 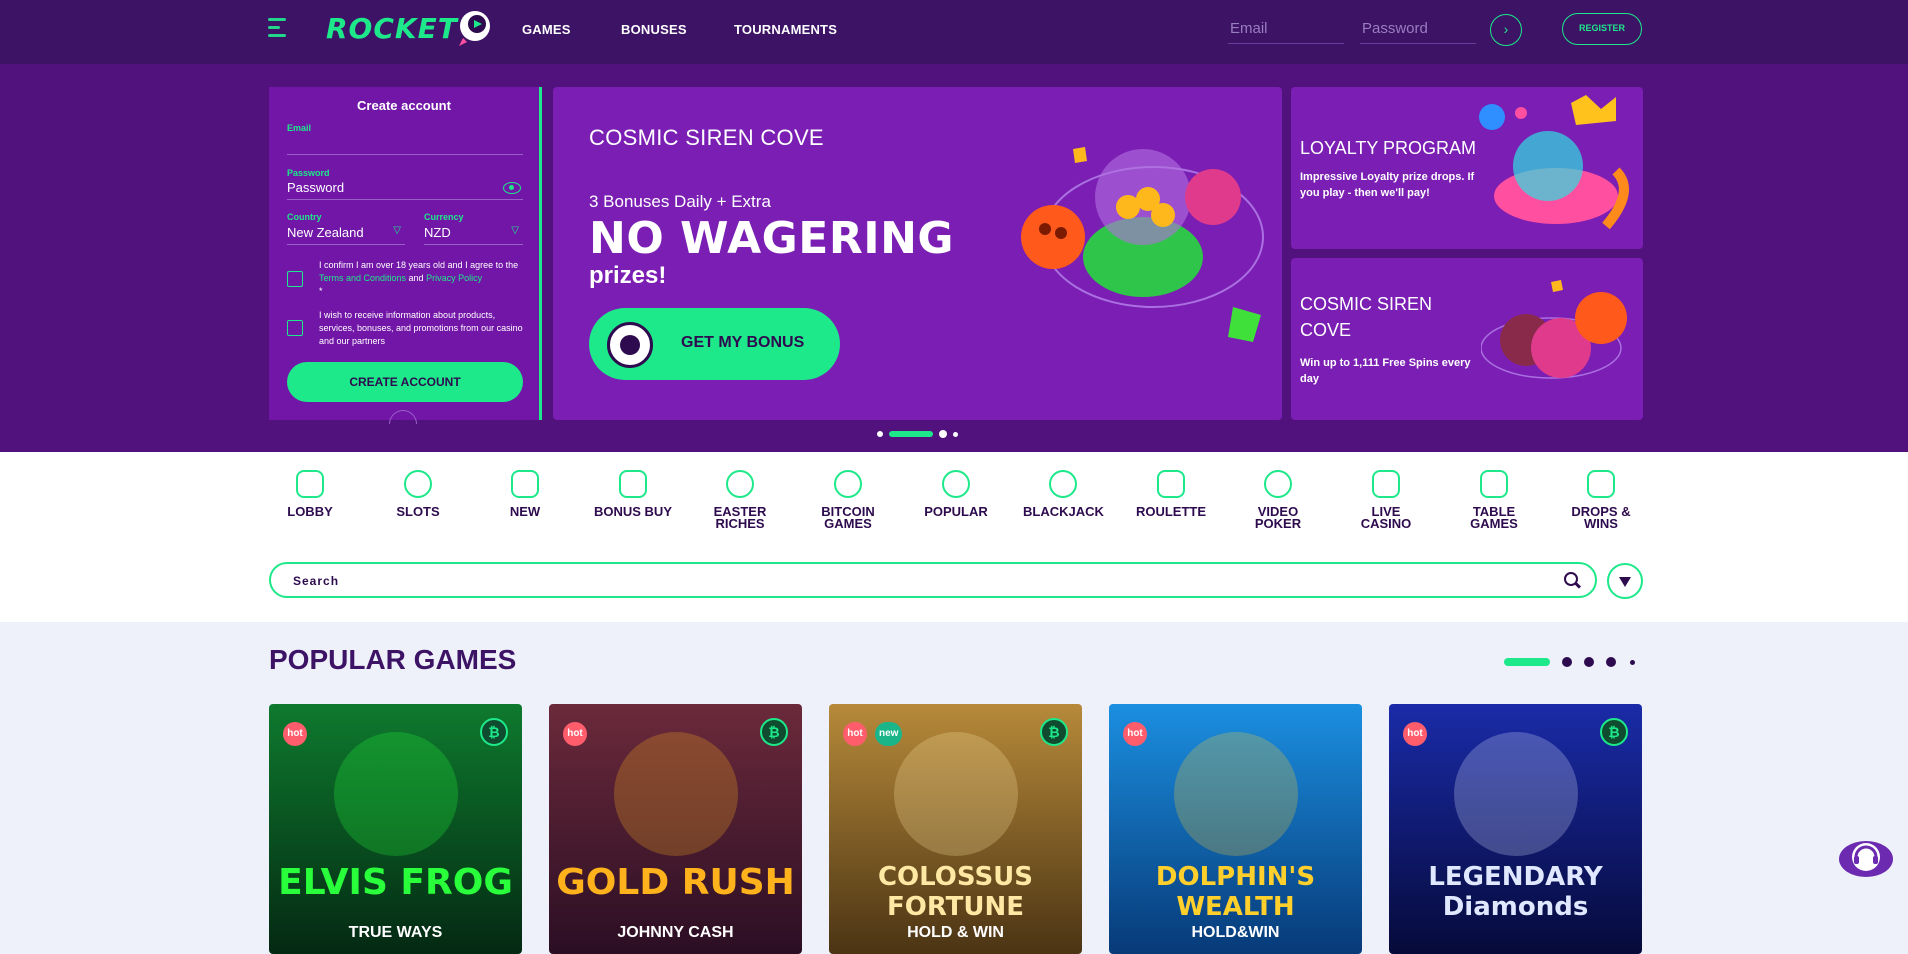 What do you see at coordinates (633, 484) in the screenshot?
I see `bonus-buy-icon` at bounding box center [633, 484].